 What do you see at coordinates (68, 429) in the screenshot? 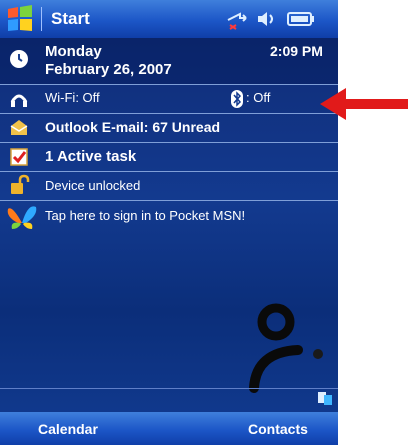
I see `calendar-softkey: Calendar` at bounding box center [68, 429].